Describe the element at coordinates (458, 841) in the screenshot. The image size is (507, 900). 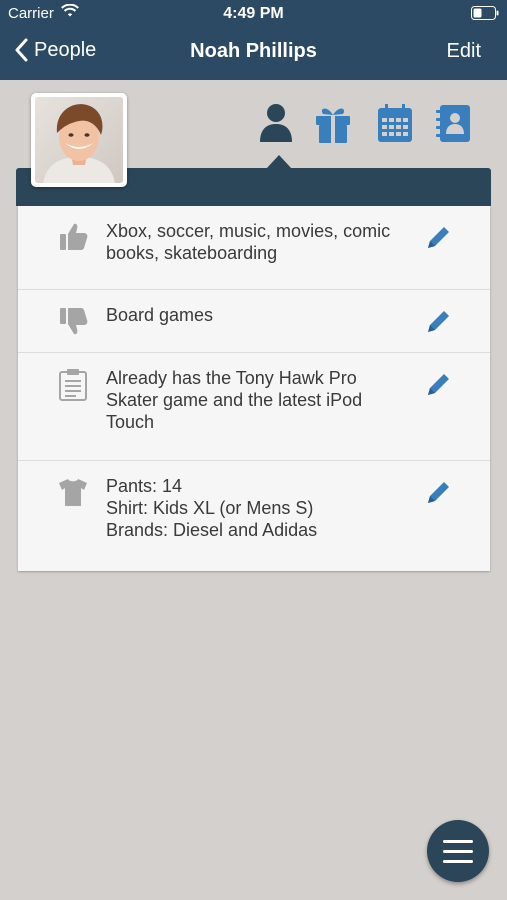
I see `hamburger-icon` at that location.